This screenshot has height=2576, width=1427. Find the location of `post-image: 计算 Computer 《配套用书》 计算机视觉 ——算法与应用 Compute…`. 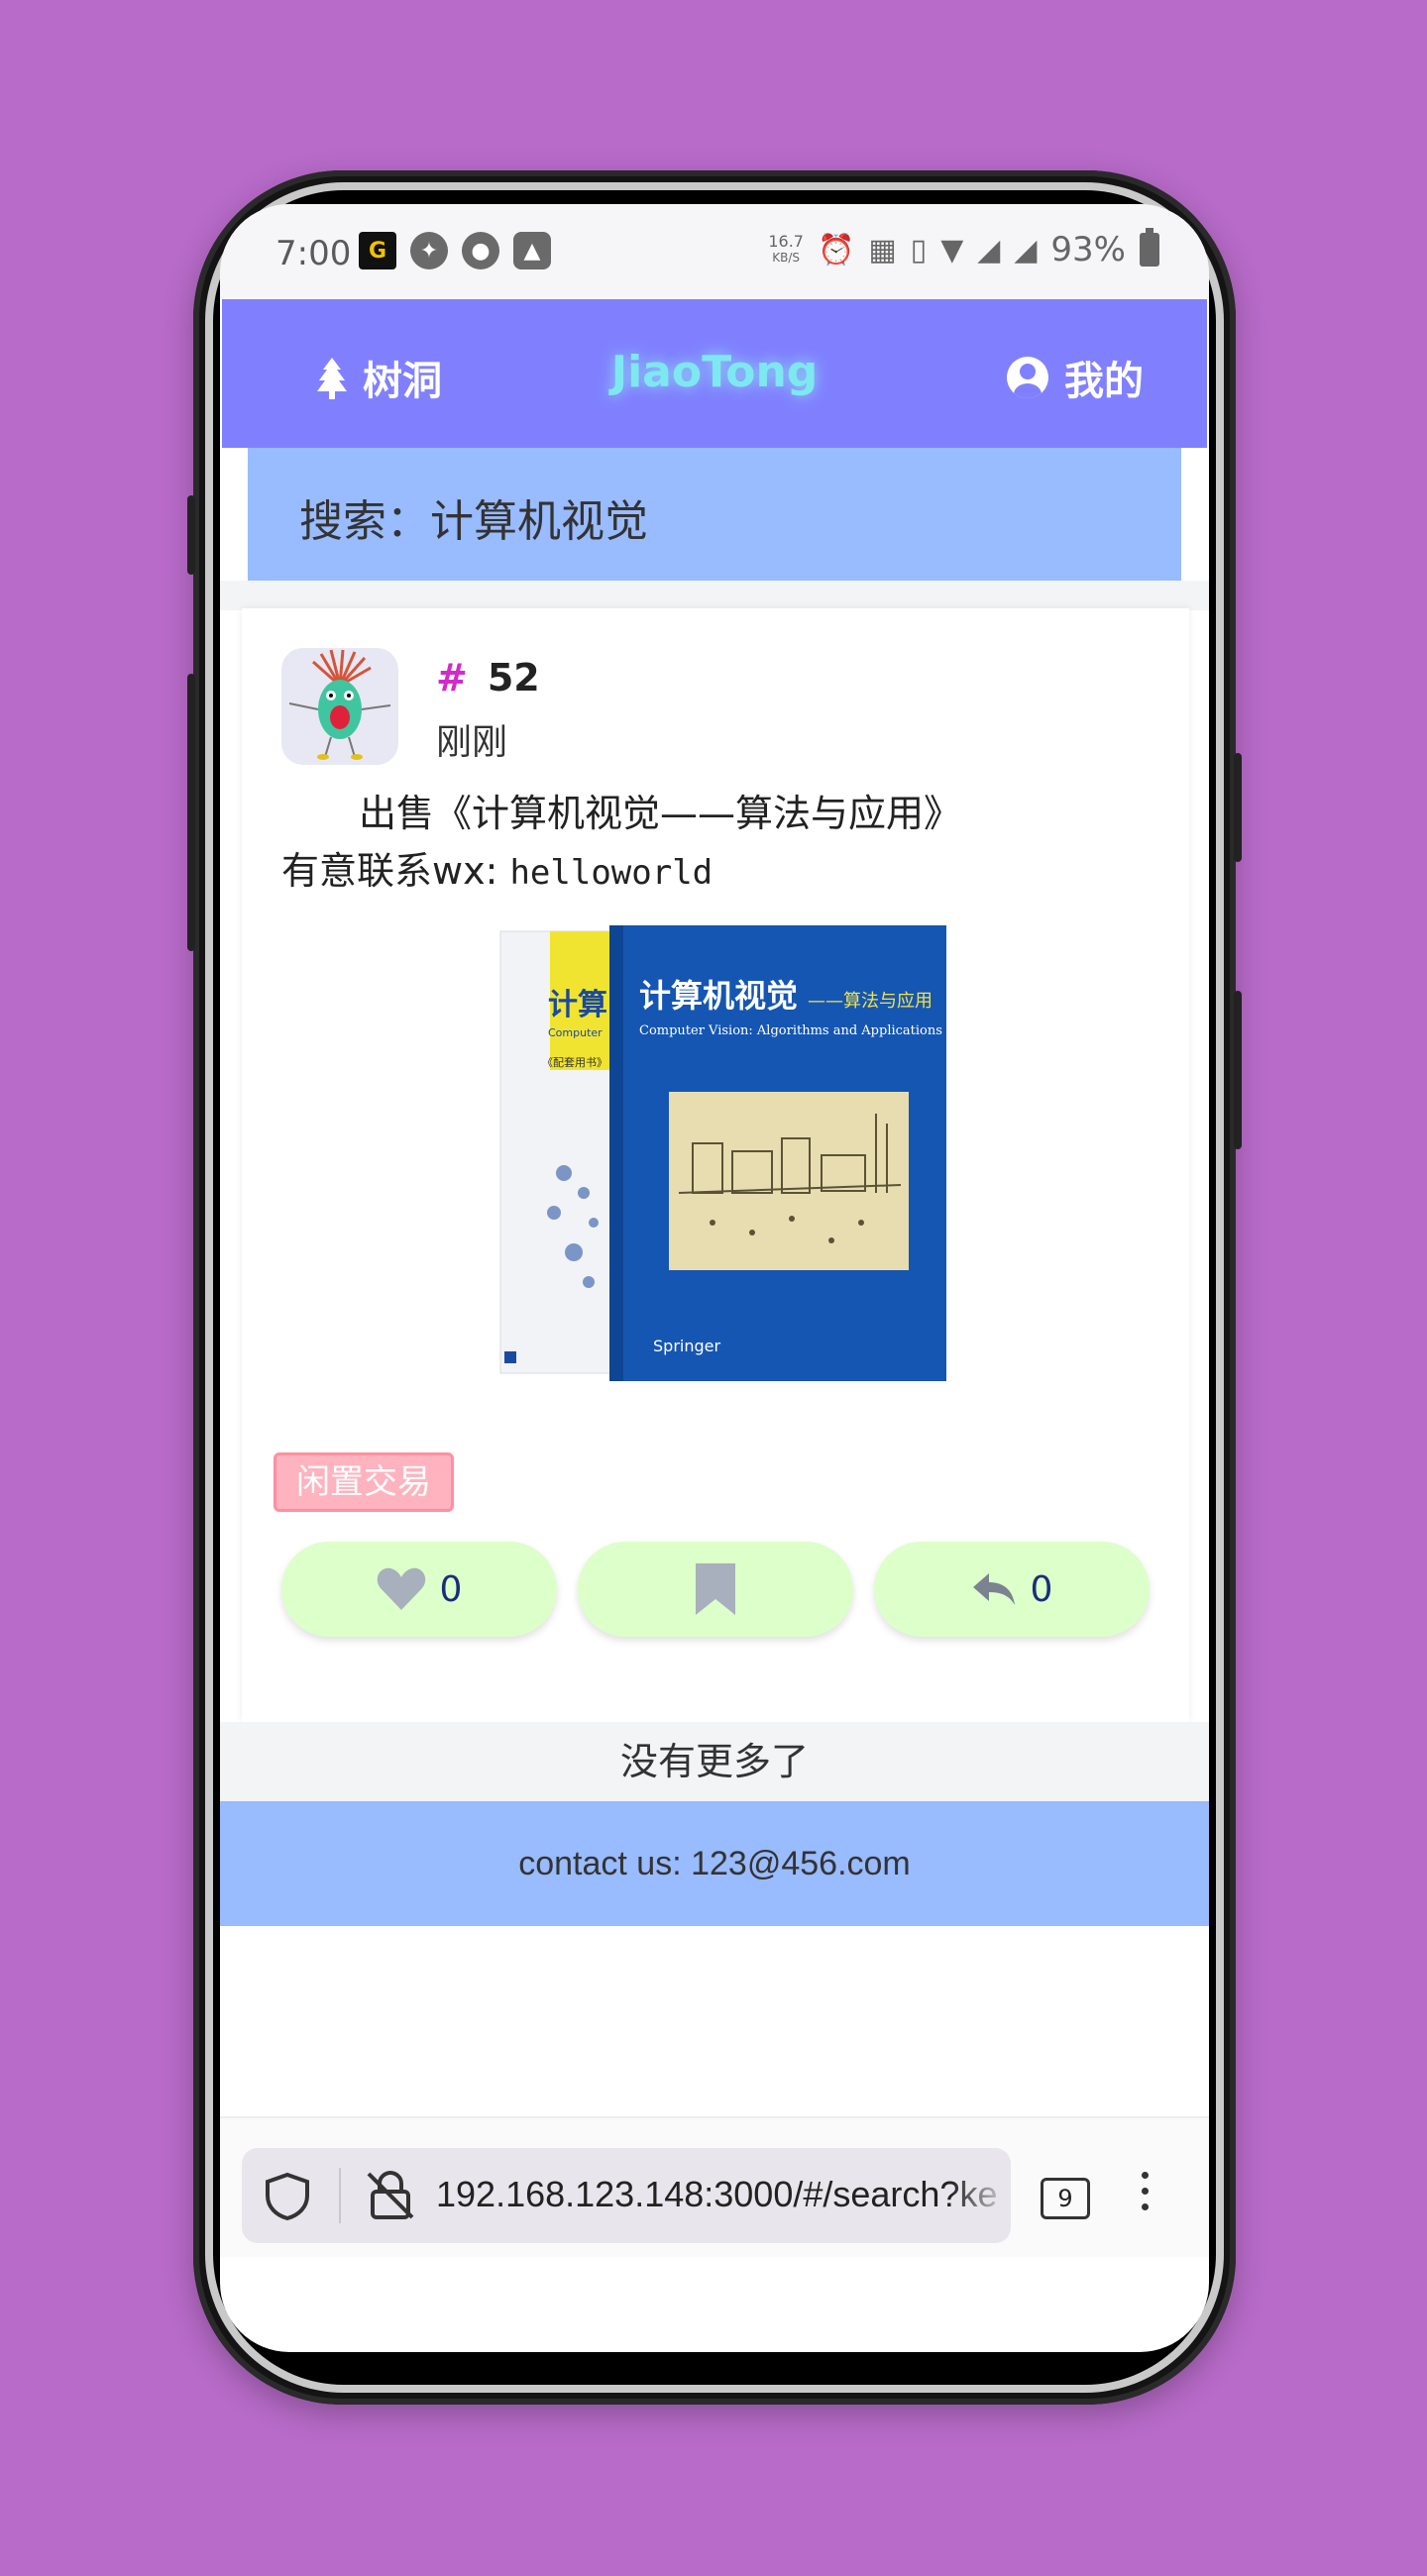

post-image: 计算 Computer 《配套用书》 计算机视觉 ——算法与应用 Compute… is located at coordinates (722, 1156).